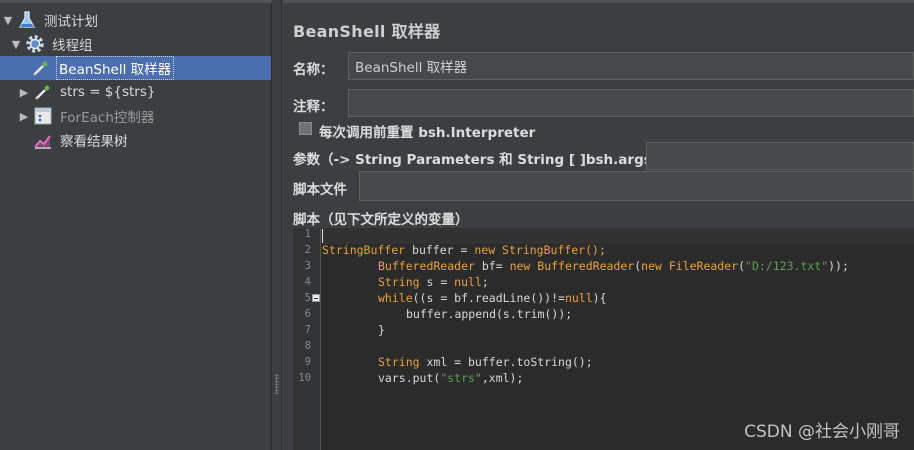  Describe the element at coordinates (316, 298) in the screenshot. I see `code-fold-icon` at that location.